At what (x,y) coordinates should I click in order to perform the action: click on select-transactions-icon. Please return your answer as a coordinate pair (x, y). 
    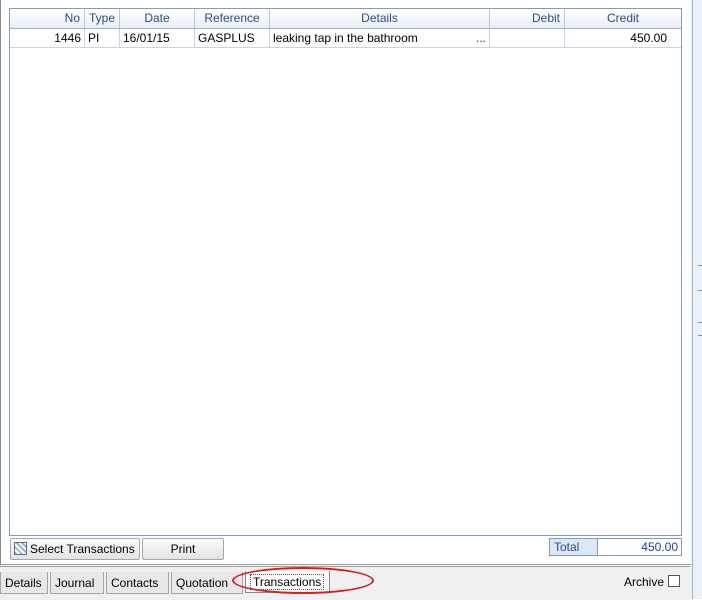
    Looking at the image, I should click on (20, 548).